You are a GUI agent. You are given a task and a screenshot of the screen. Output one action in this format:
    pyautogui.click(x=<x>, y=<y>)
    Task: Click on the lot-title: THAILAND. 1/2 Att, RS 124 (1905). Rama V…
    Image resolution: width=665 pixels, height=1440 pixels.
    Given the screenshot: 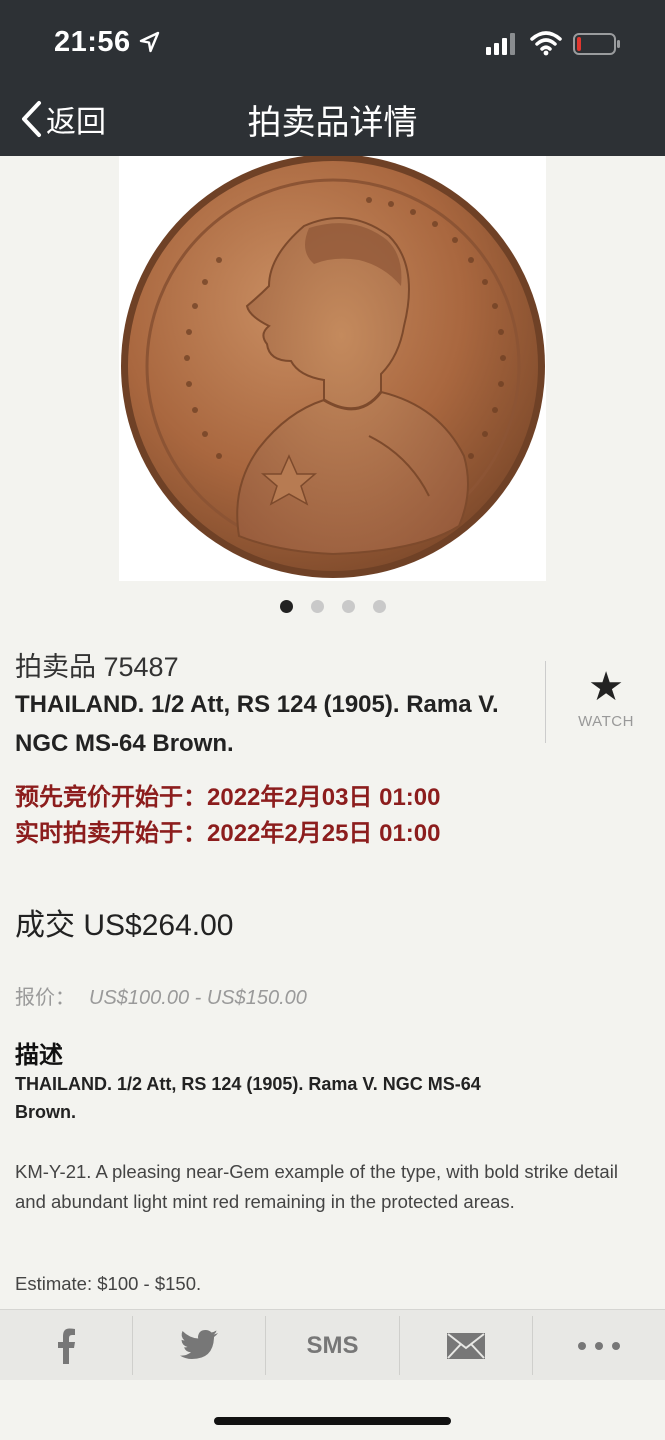 What is the action you would take?
    pyautogui.click(x=257, y=724)
    